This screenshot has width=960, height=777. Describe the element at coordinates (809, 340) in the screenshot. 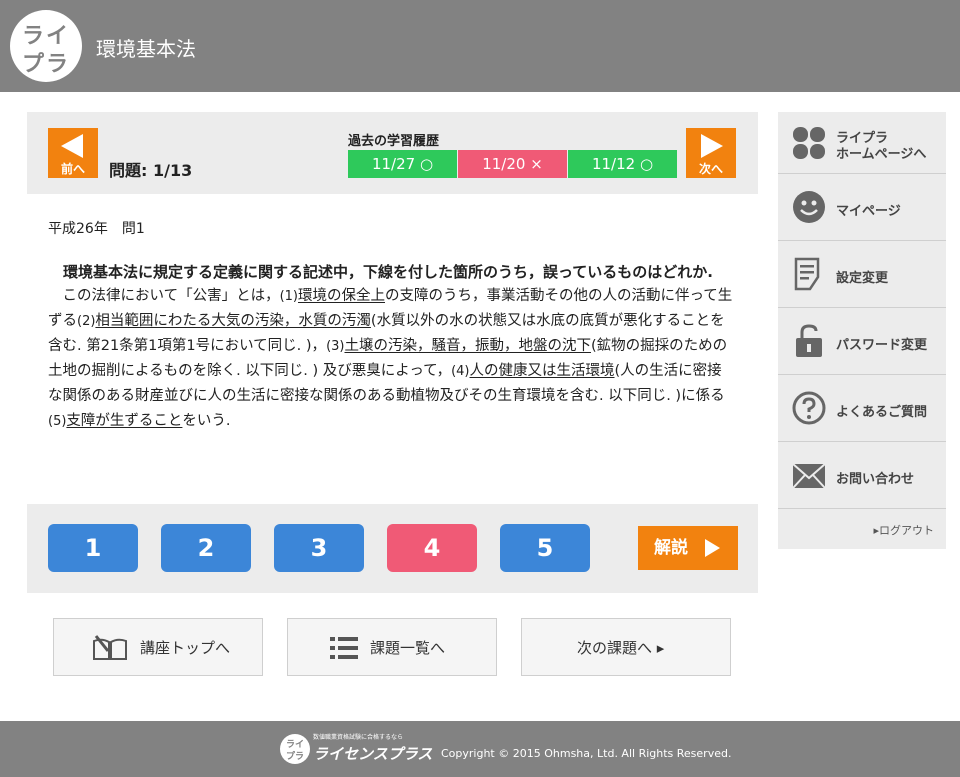

I see `unlock-icon` at that location.